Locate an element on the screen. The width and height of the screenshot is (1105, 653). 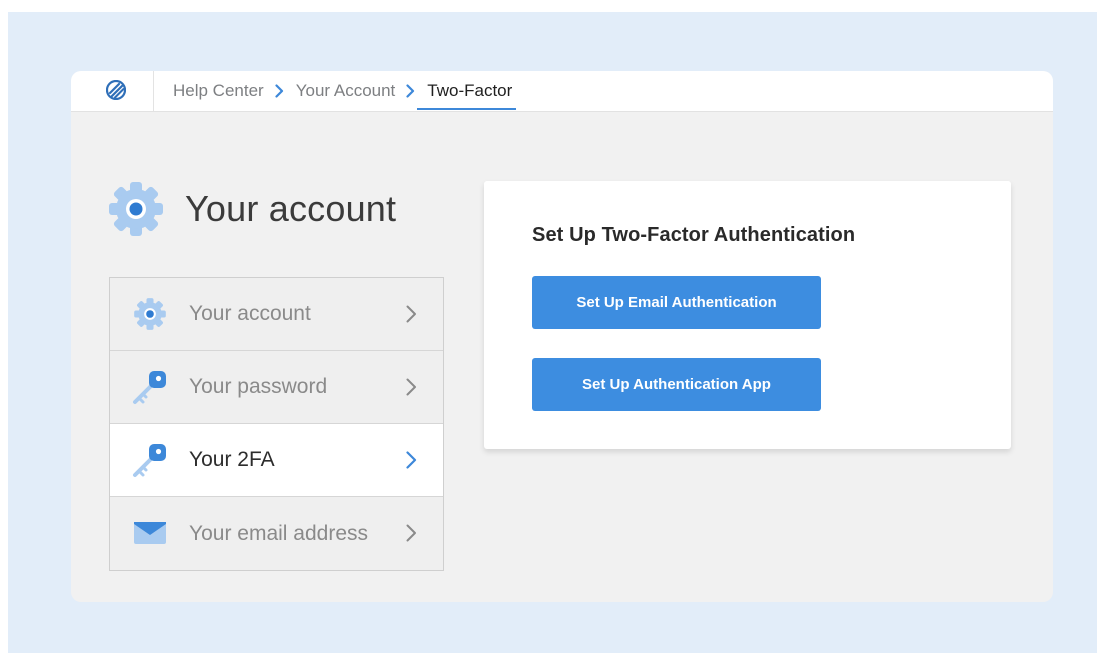
breadcrumb-help-center: Help Center is located at coordinates (218, 91).